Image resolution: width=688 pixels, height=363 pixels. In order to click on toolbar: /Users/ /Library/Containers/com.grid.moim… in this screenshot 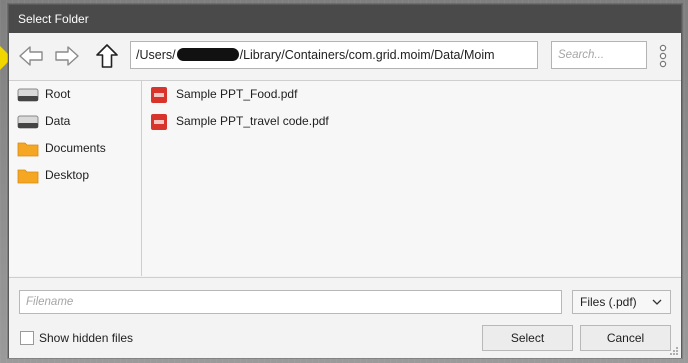, I will do `click(345, 57)`.